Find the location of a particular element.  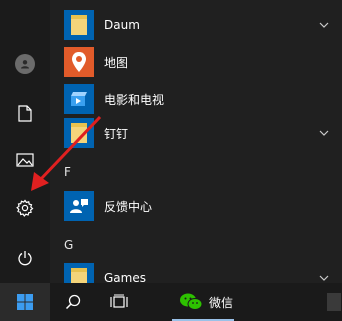

dingtalk-folder-tile is located at coordinates (79, 133).